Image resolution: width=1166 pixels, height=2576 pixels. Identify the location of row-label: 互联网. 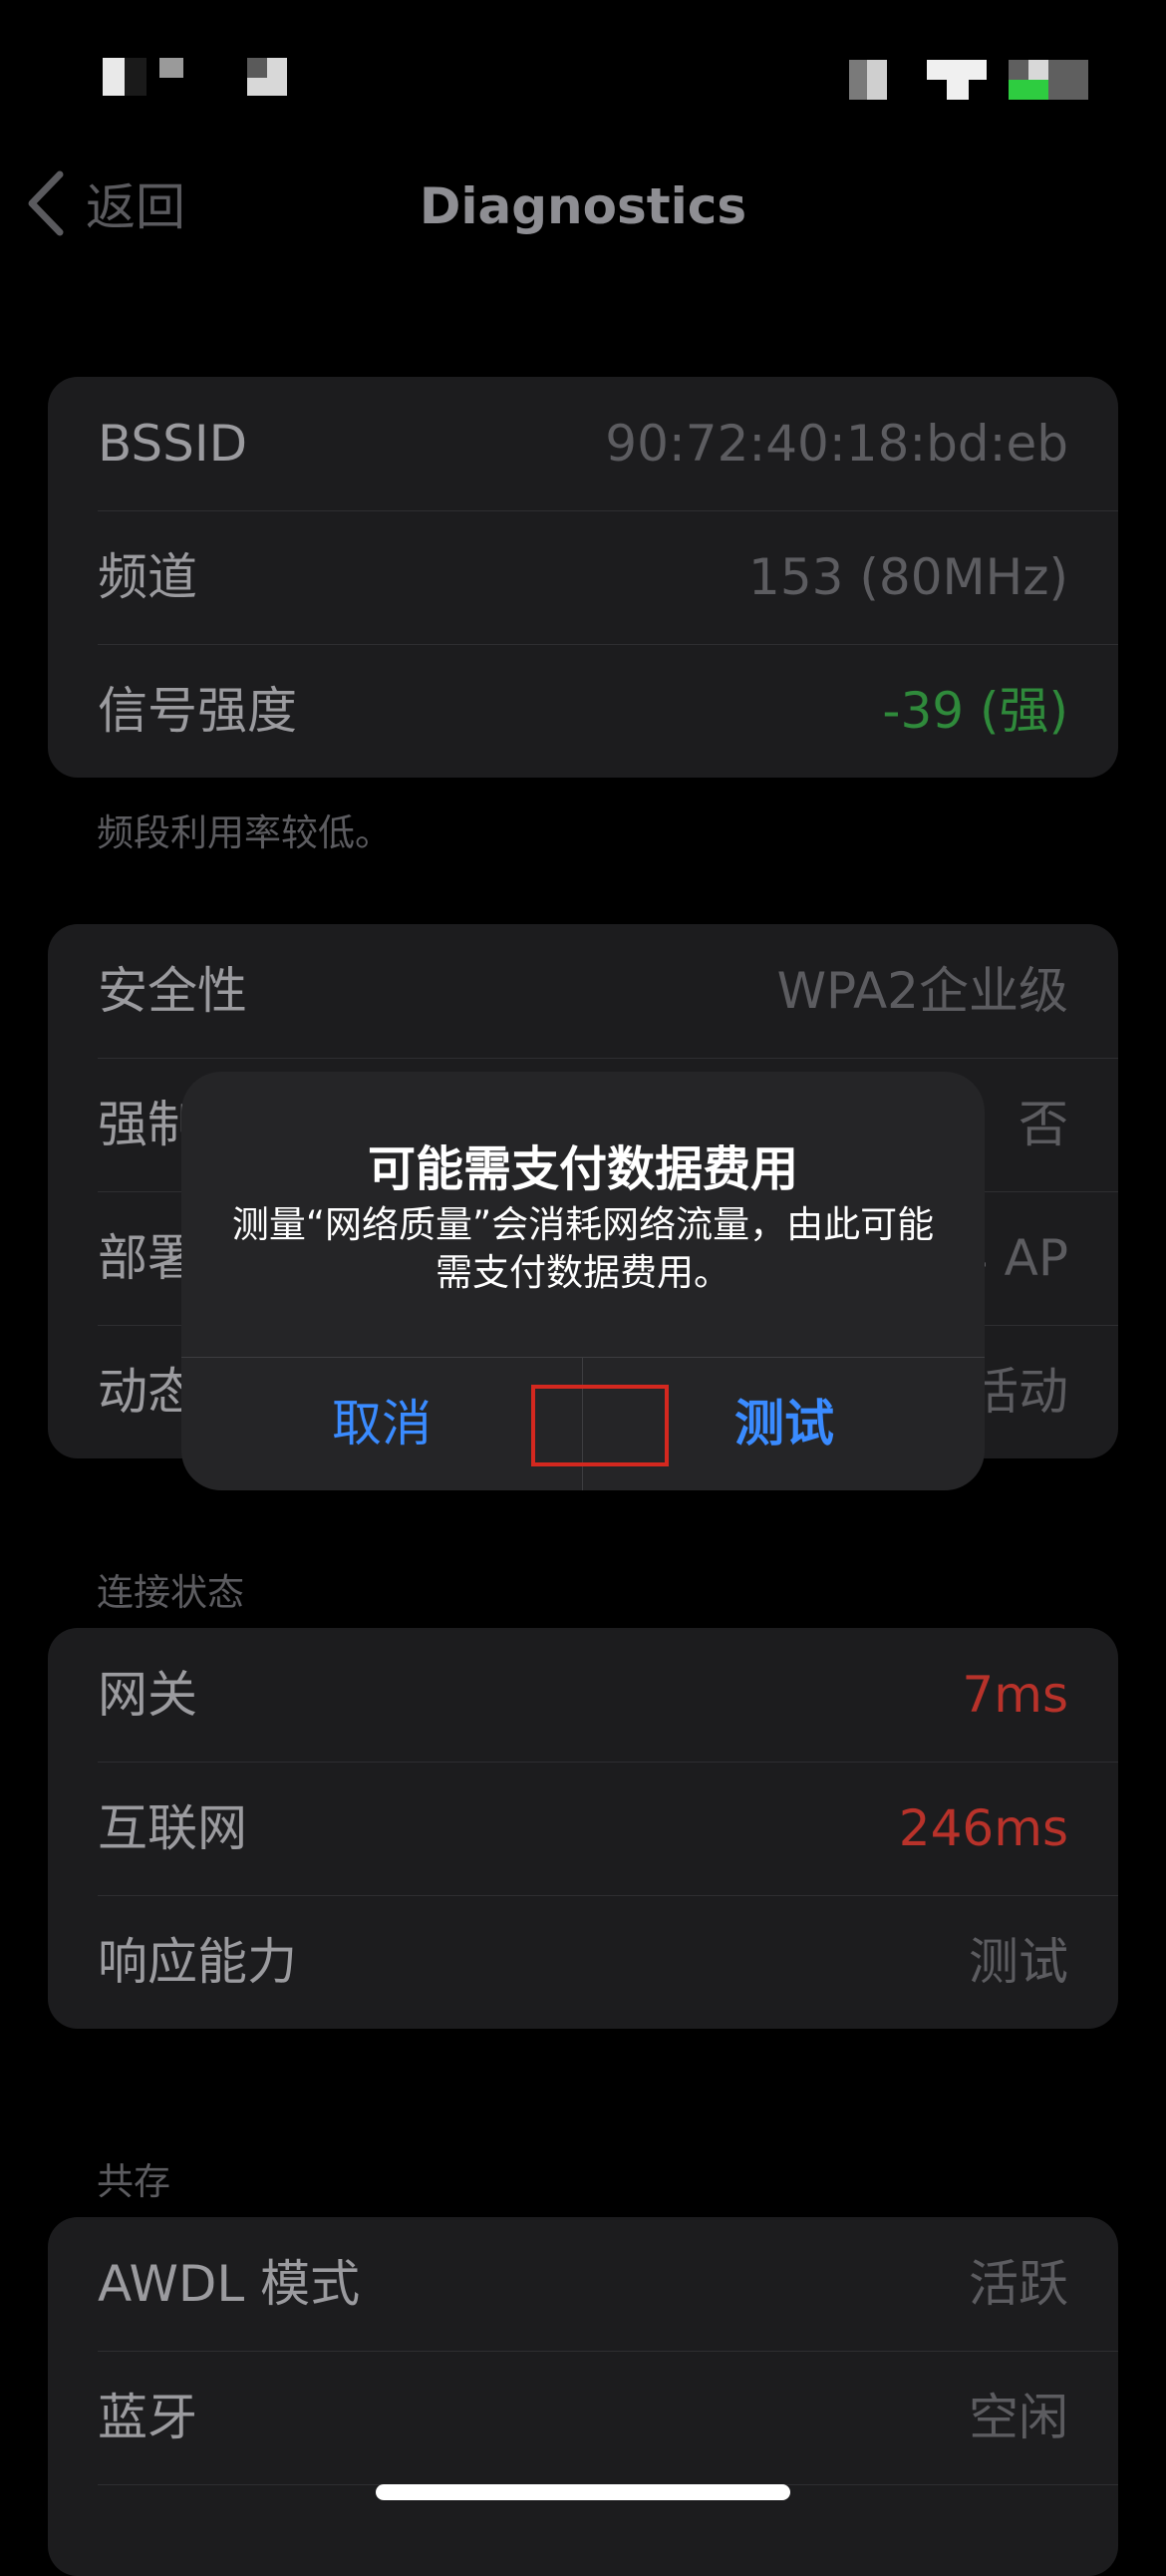
(172, 1828).